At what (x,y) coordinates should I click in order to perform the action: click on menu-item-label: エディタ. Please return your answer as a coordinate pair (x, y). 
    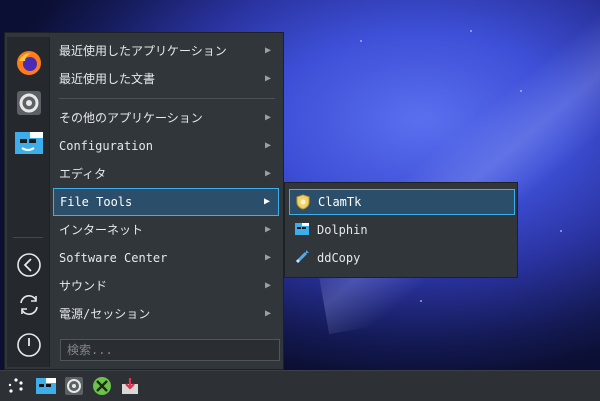
    Looking at the image, I should click on (83, 174).